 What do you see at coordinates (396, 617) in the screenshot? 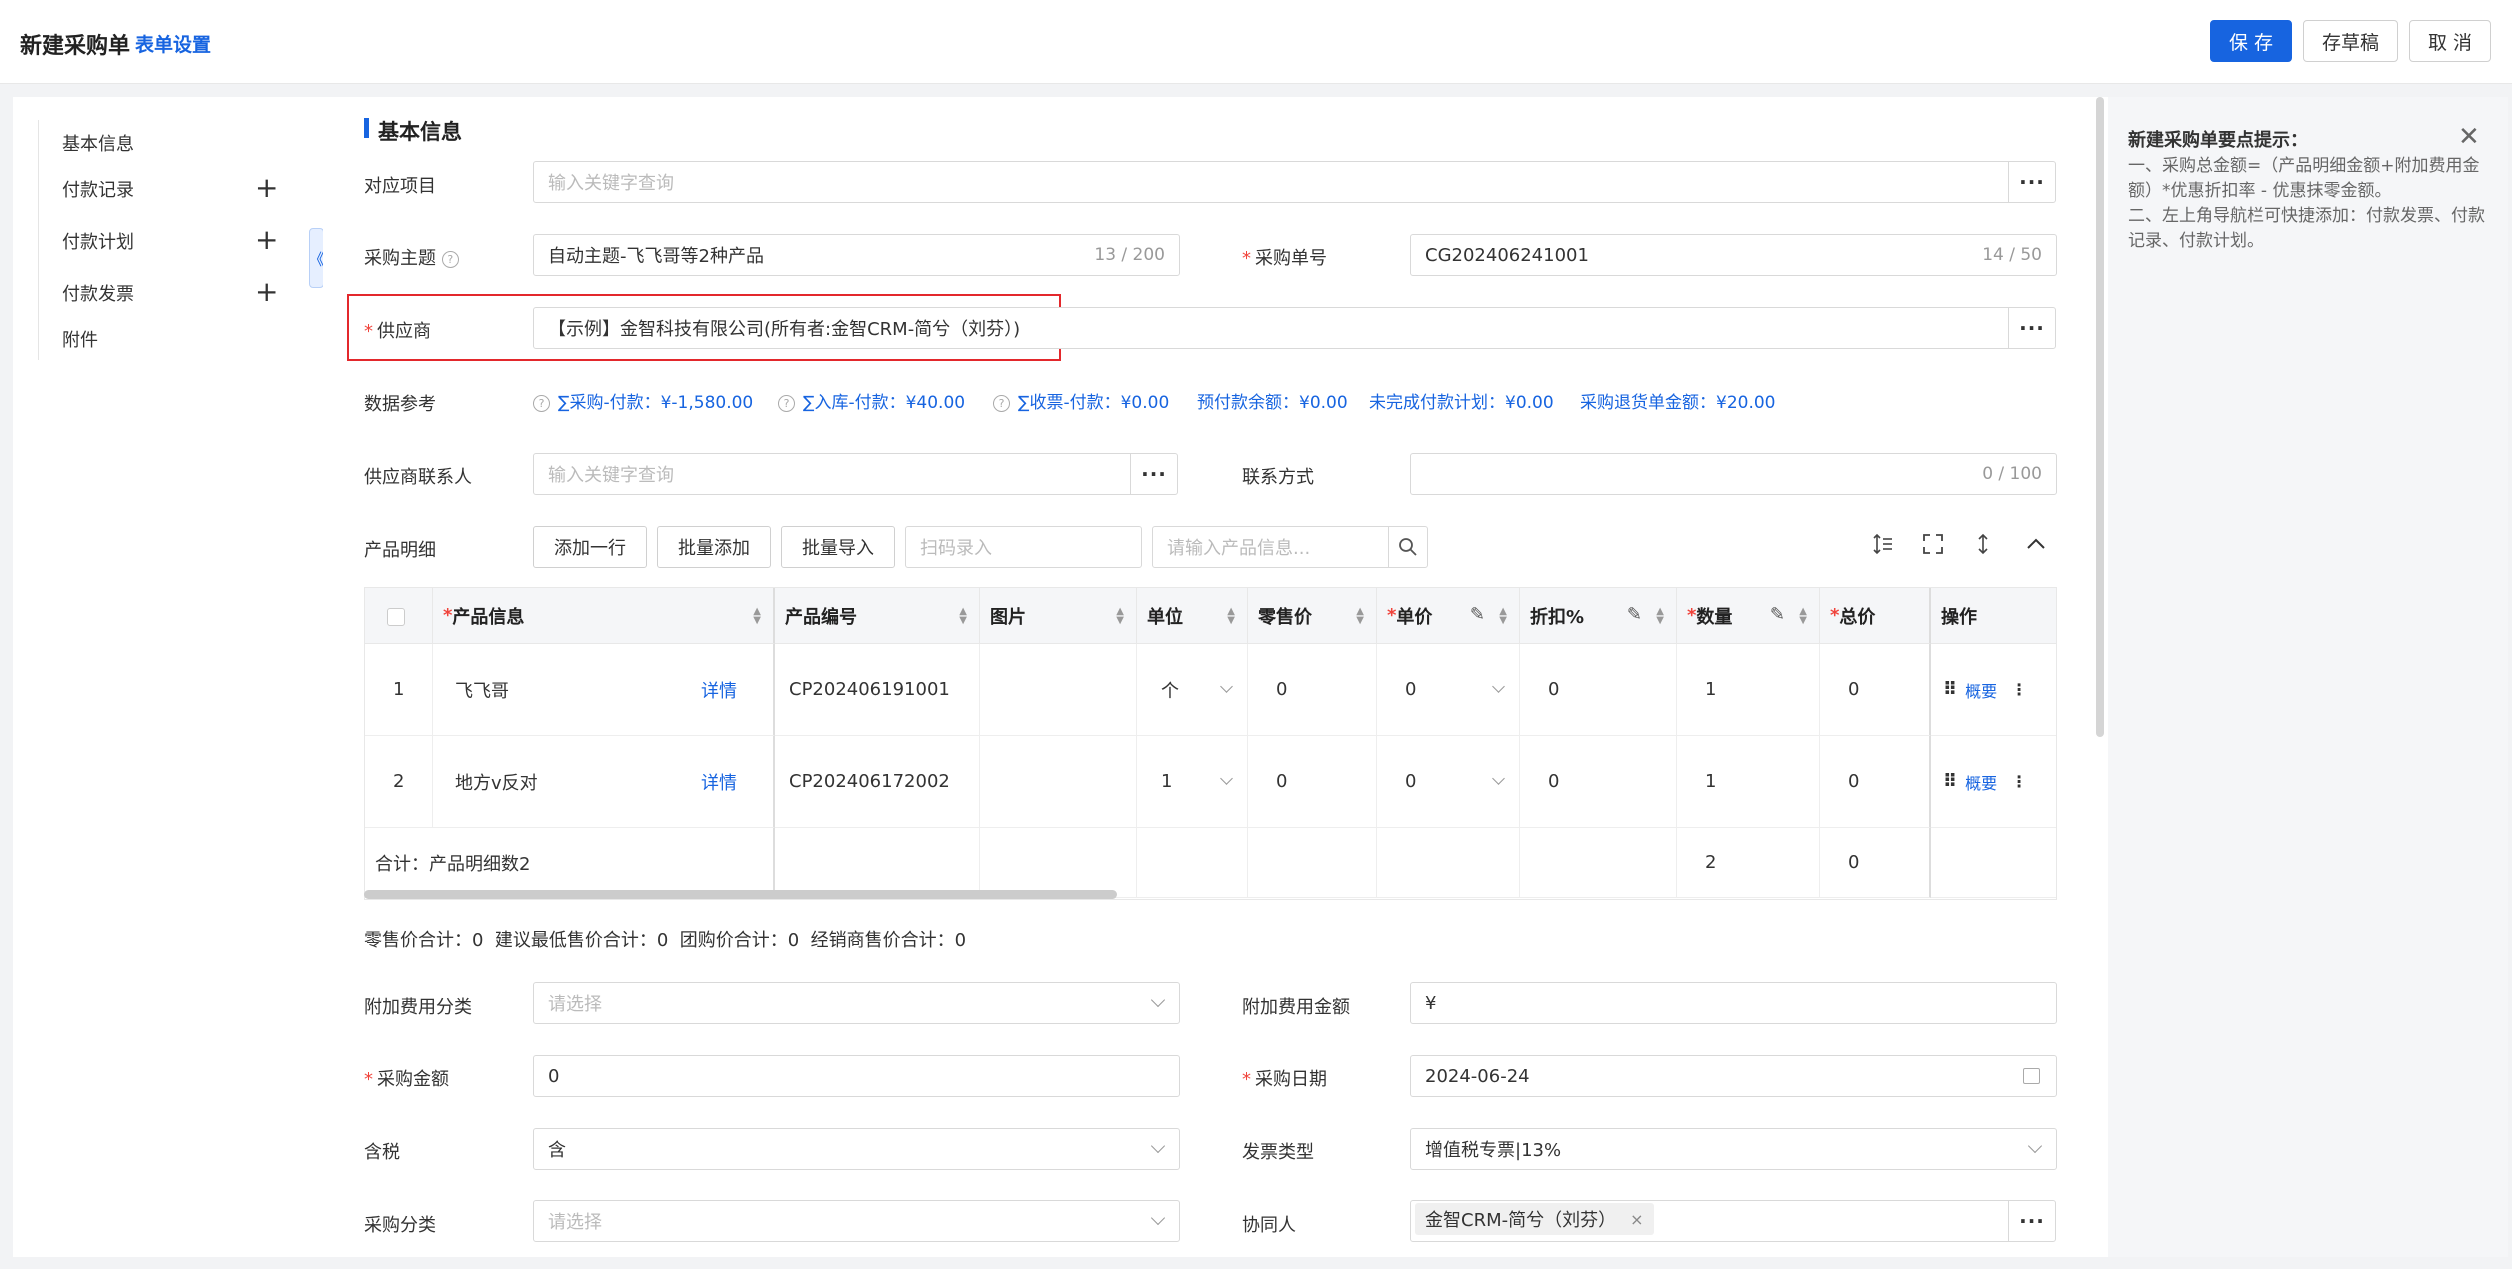
I see `select-all-checkbox` at bounding box center [396, 617].